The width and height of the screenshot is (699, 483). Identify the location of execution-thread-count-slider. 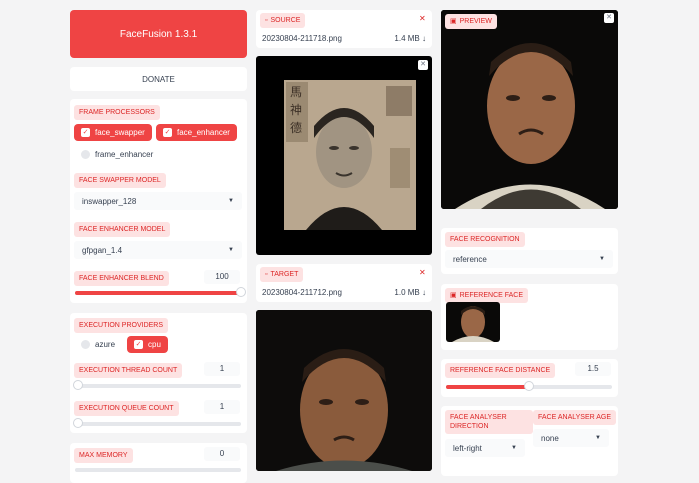
(157, 385).